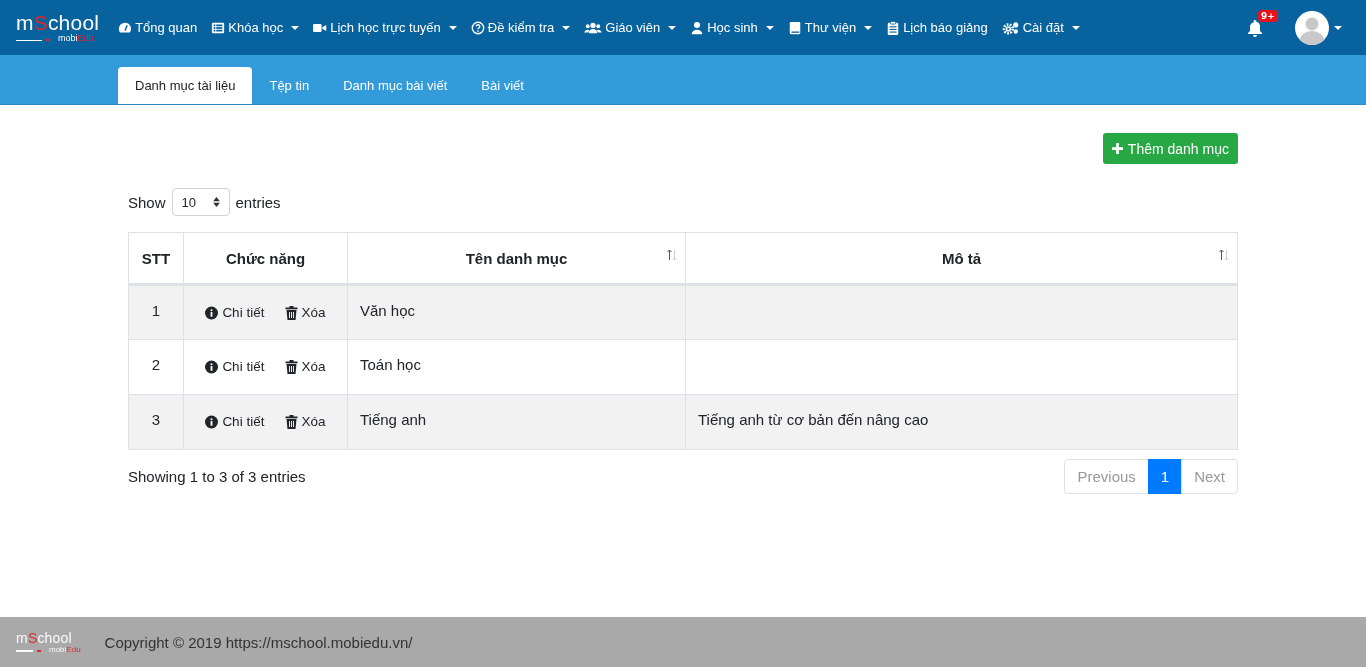  What do you see at coordinates (830, 27) in the screenshot?
I see `nav-menu-item: Thư viện` at bounding box center [830, 27].